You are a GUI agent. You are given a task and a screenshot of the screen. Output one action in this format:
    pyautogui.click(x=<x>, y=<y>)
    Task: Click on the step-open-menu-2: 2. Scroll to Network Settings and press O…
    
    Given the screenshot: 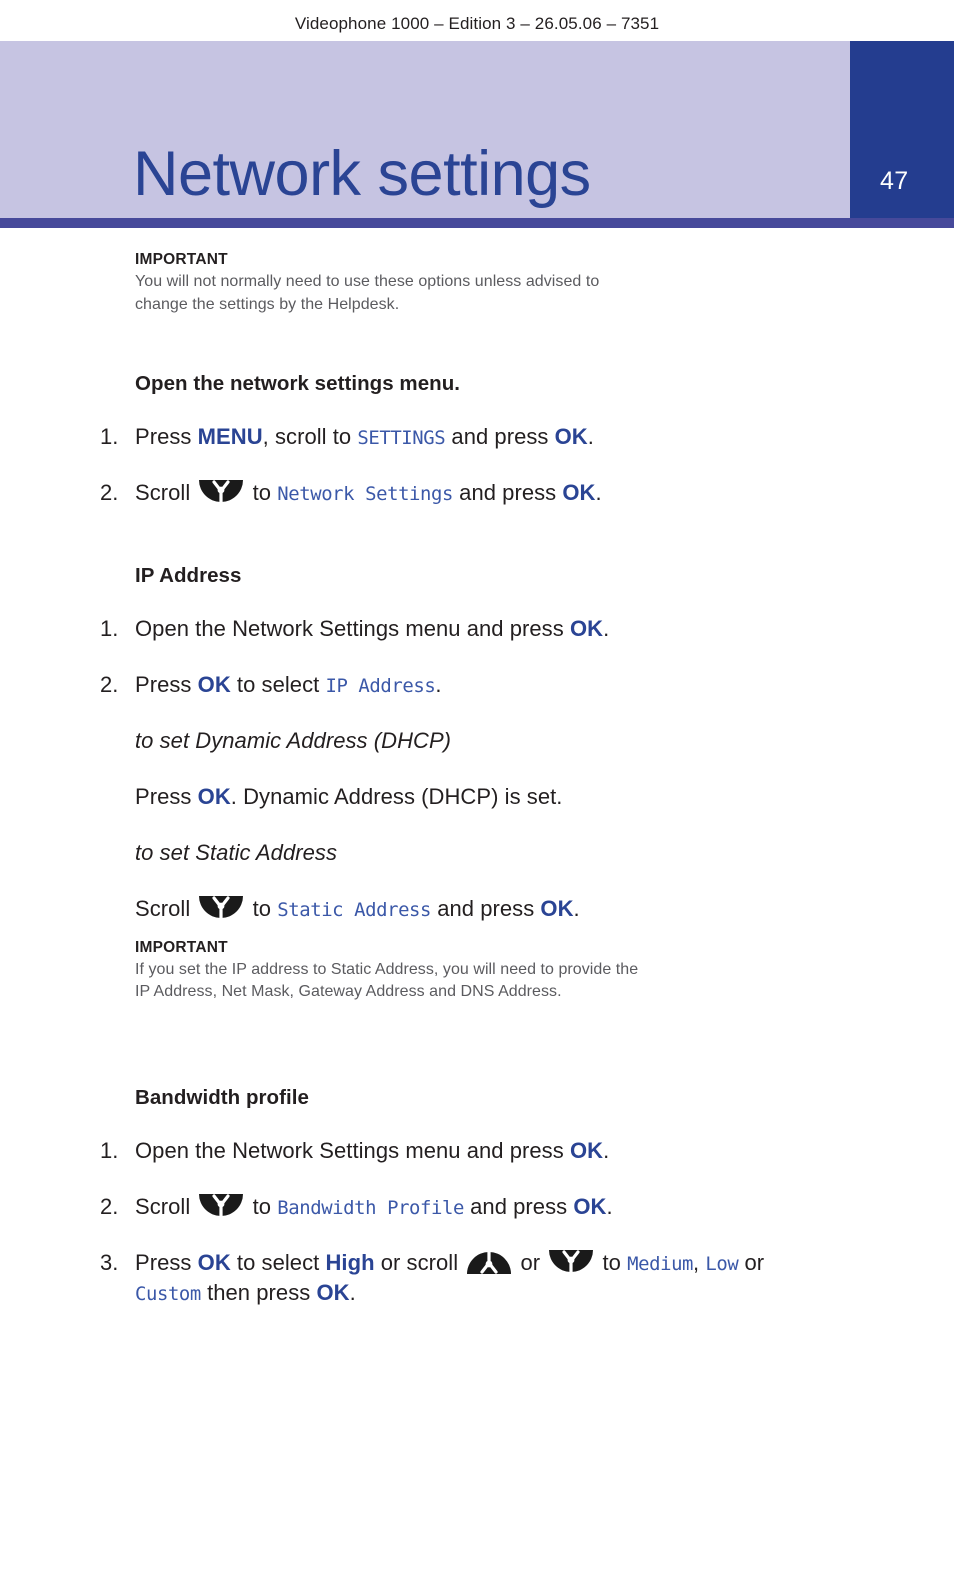 What is the action you would take?
    pyautogui.click(x=467, y=493)
    